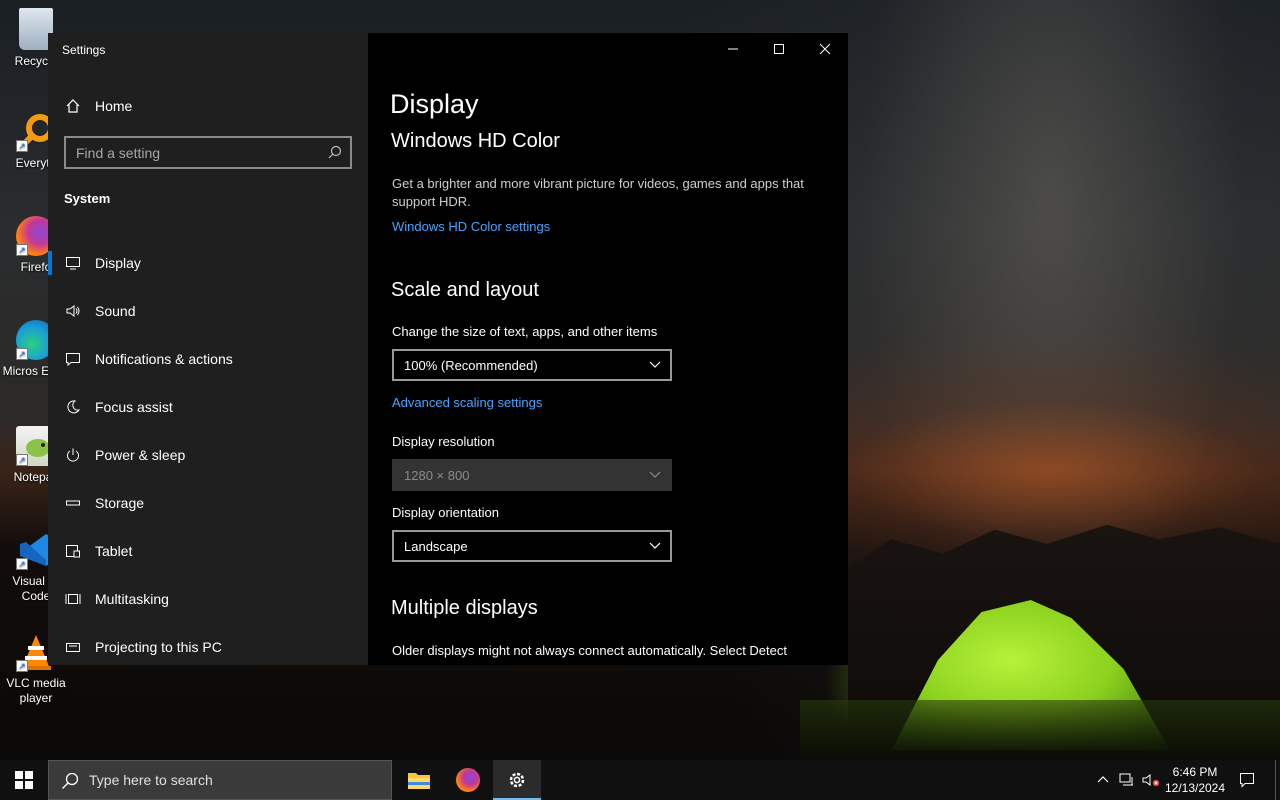 The image size is (1280, 800). What do you see at coordinates (73, 647) in the screenshot?
I see `projecting-icon` at bounding box center [73, 647].